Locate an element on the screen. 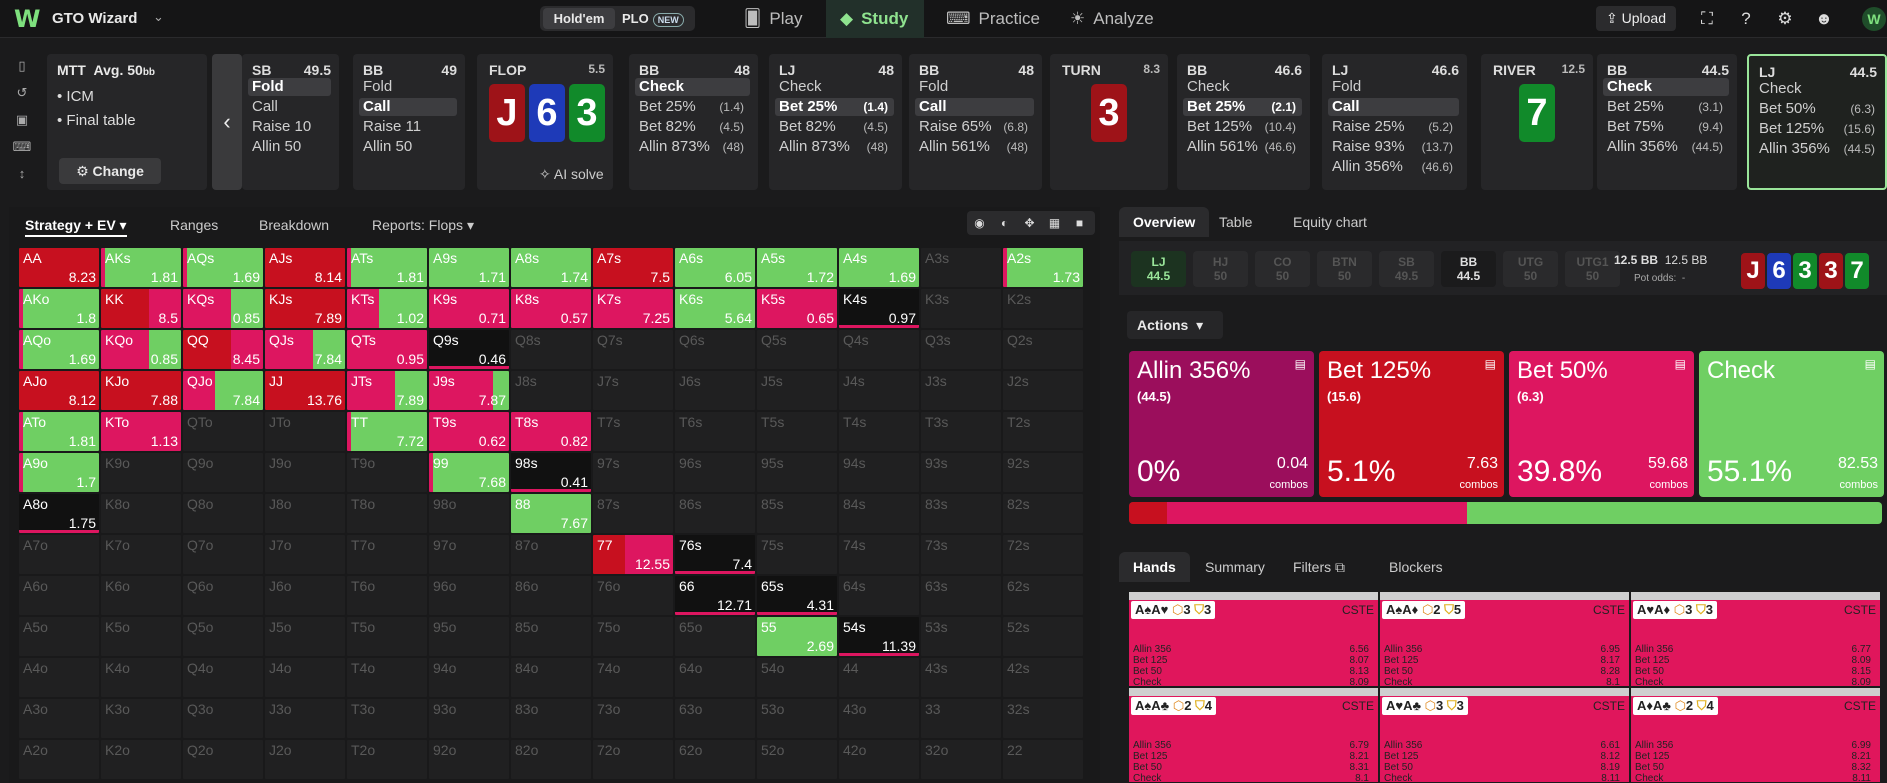  action-option: Bet 25% (1.4) is located at coordinates (692, 107).